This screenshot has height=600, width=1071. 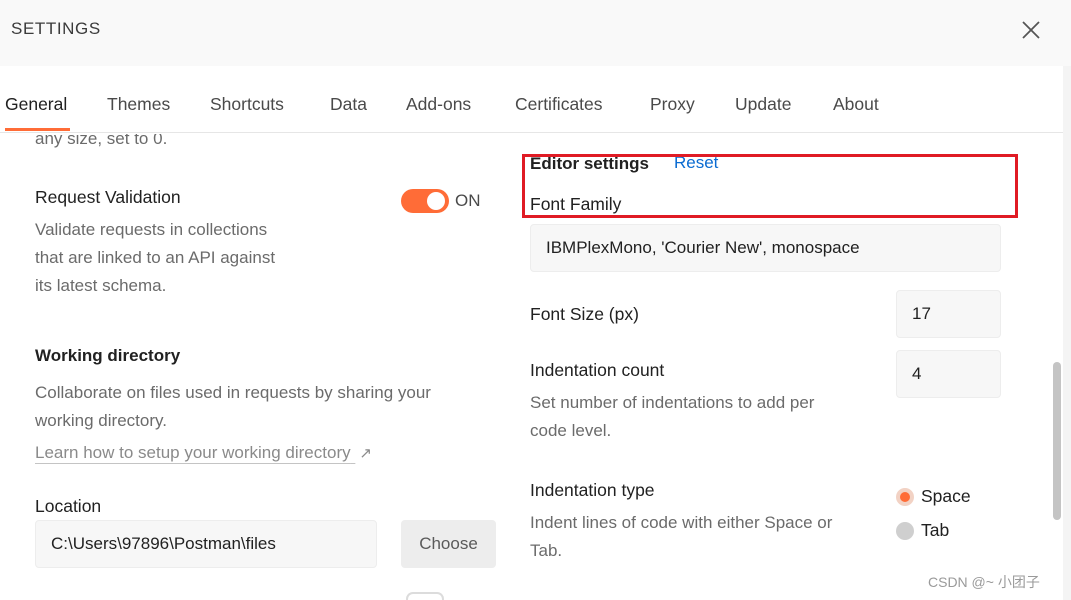 What do you see at coordinates (571, 430) in the screenshot?
I see `indentation-count-desc-2: code level.` at bounding box center [571, 430].